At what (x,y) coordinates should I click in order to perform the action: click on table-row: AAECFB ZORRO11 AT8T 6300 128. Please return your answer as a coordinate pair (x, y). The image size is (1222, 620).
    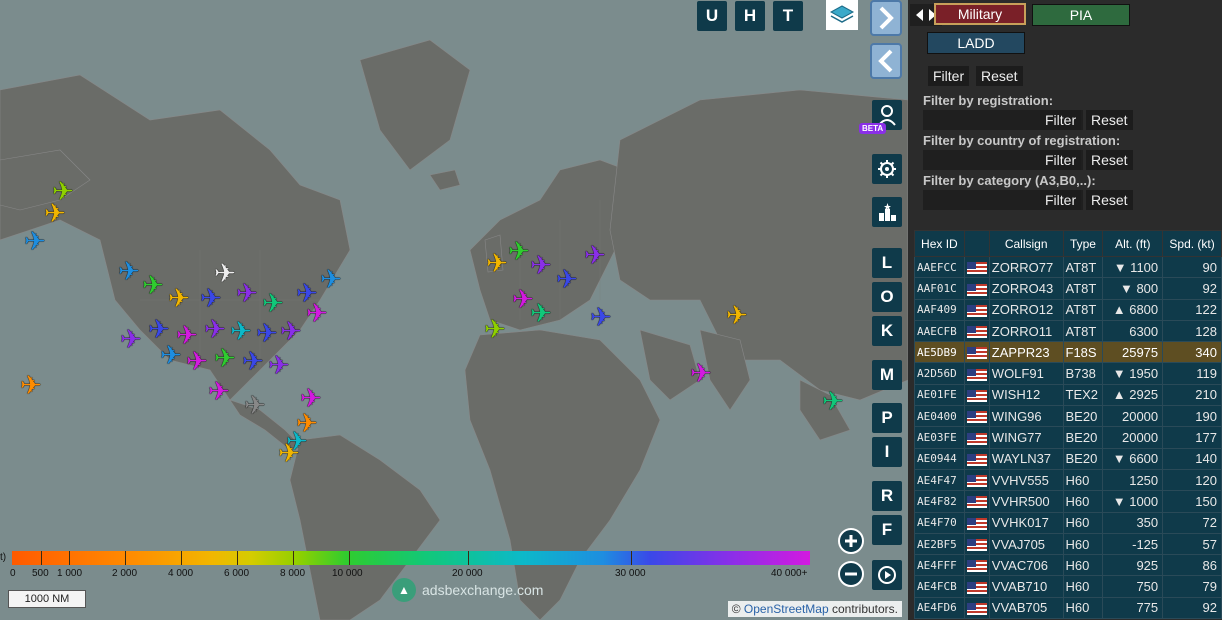
    Looking at the image, I should click on (1068, 331).